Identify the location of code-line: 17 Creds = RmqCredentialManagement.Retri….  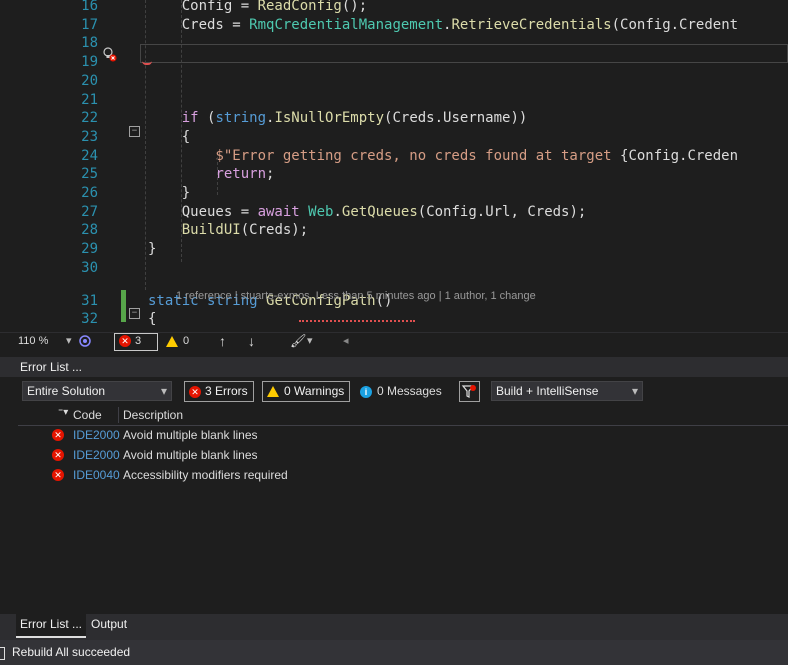
(394, 25).